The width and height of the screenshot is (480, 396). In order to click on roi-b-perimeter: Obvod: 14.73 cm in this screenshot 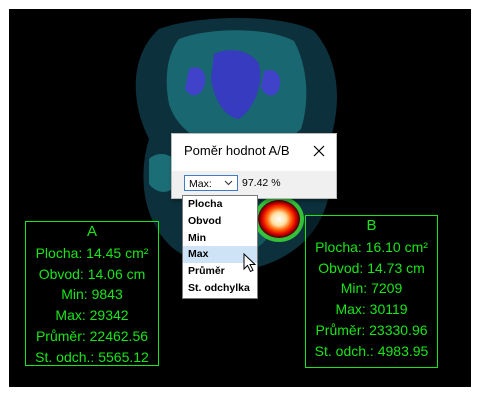, I will do `click(371, 267)`.